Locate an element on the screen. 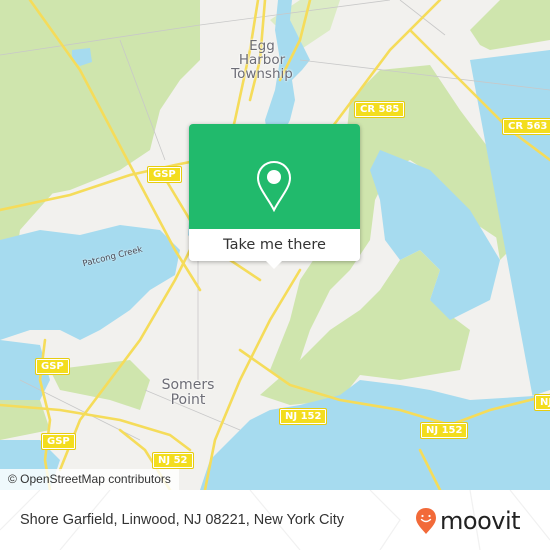 This screenshot has width=550, height=550. road-shield-nj52: NJ 52 is located at coordinates (173, 460).